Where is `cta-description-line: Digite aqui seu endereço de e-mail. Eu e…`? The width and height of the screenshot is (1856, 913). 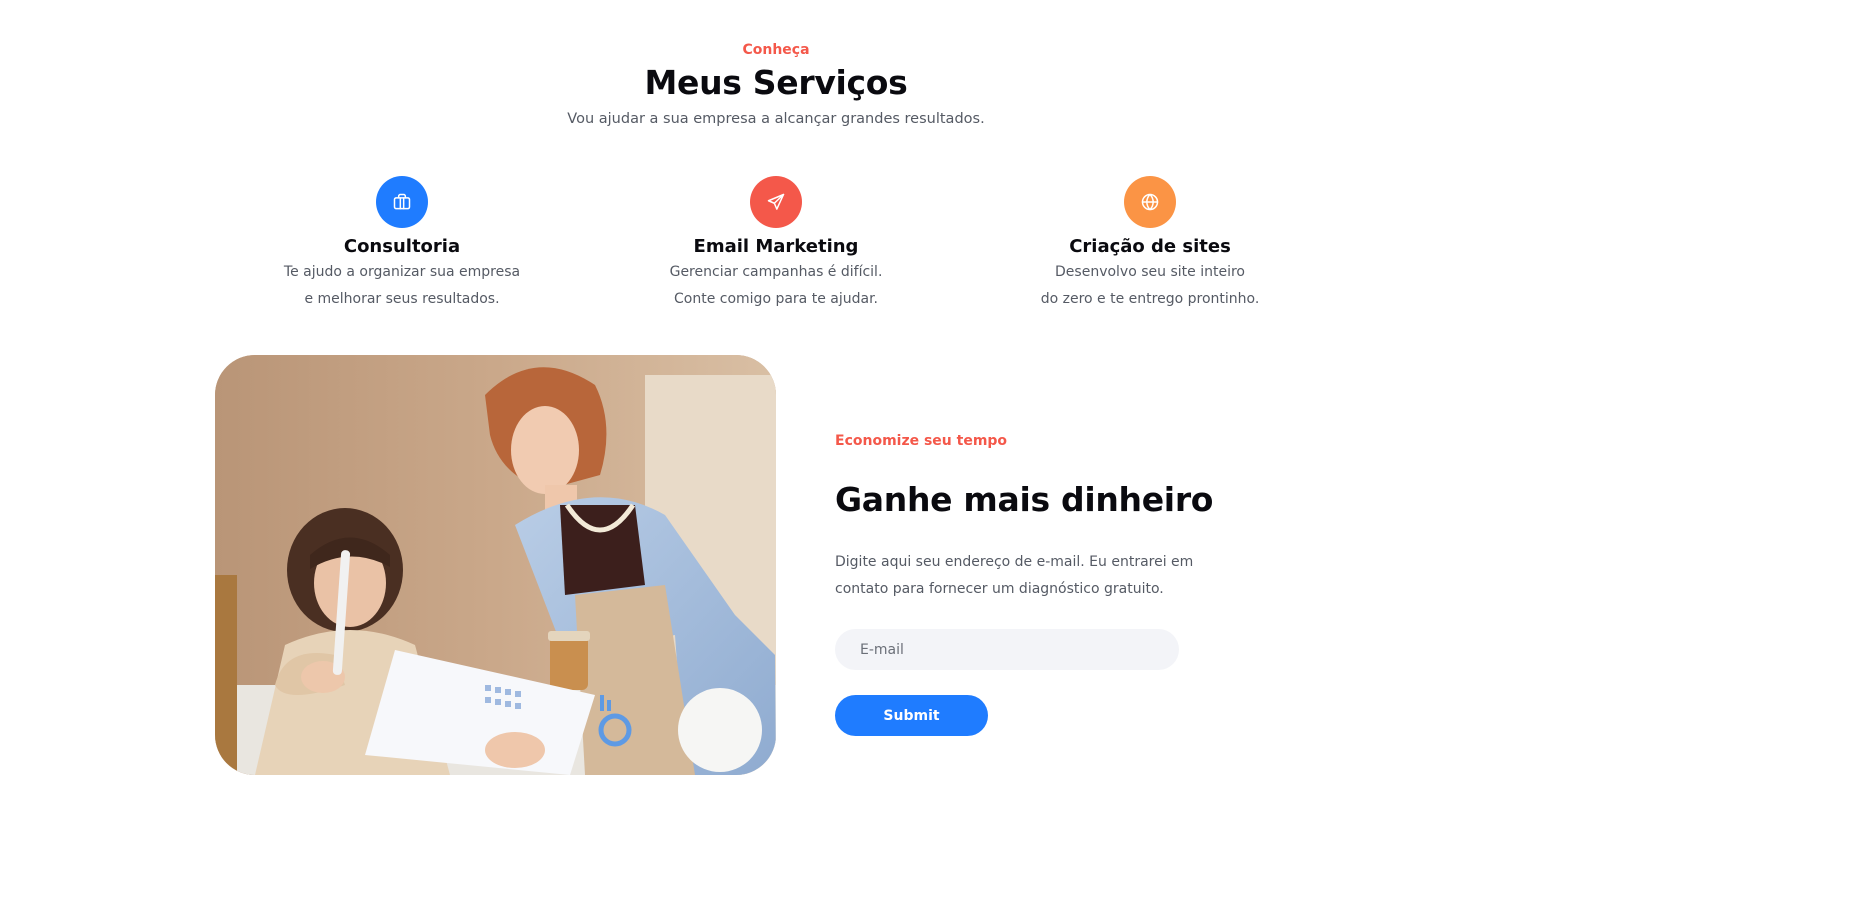
cta-description-line: Digite aqui seu endereço de e-mail. Eu e… is located at coordinates (1014, 562).